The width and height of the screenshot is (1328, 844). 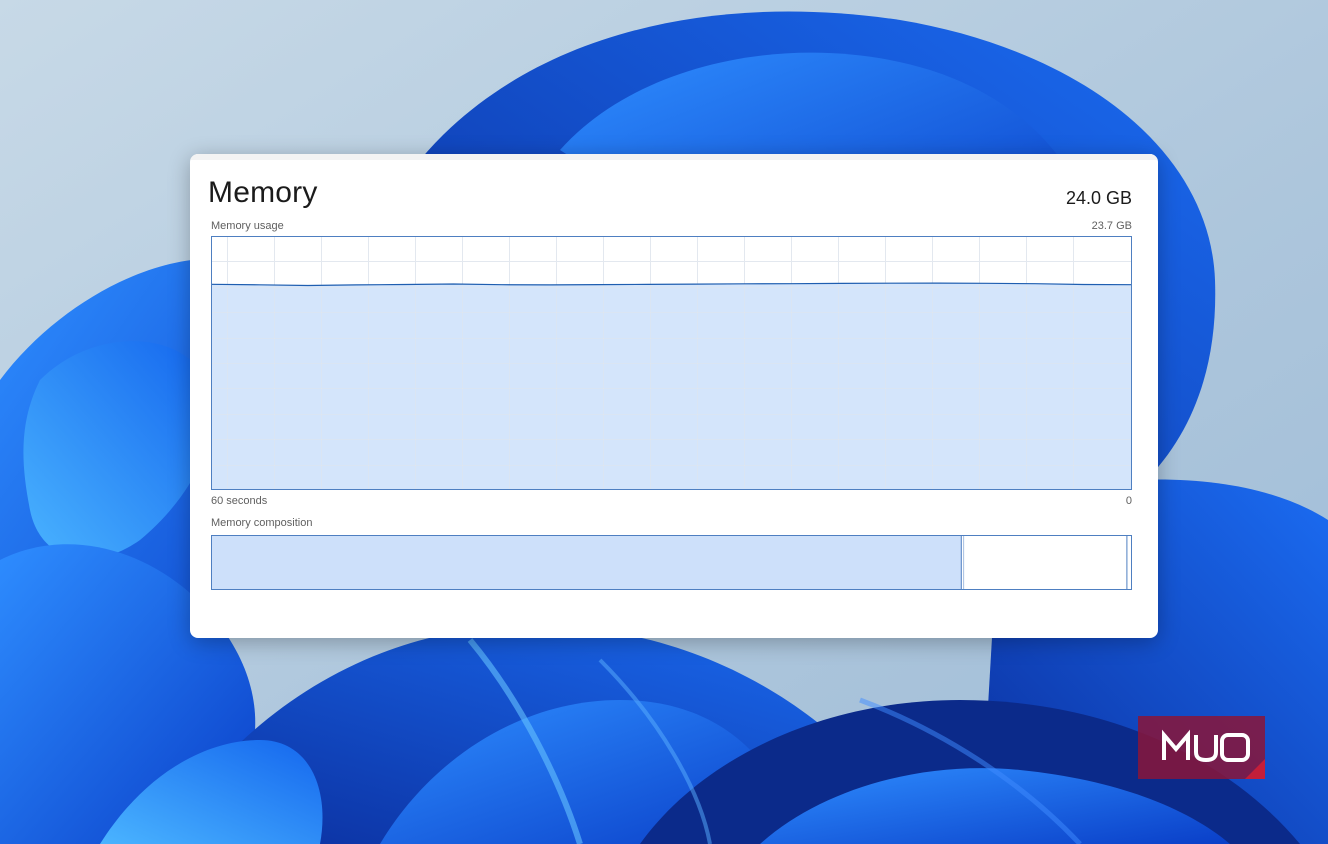 What do you see at coordinates (674, 157) in the screenshot?
I see `panel-top-divider` at bounding box center [674, 157].